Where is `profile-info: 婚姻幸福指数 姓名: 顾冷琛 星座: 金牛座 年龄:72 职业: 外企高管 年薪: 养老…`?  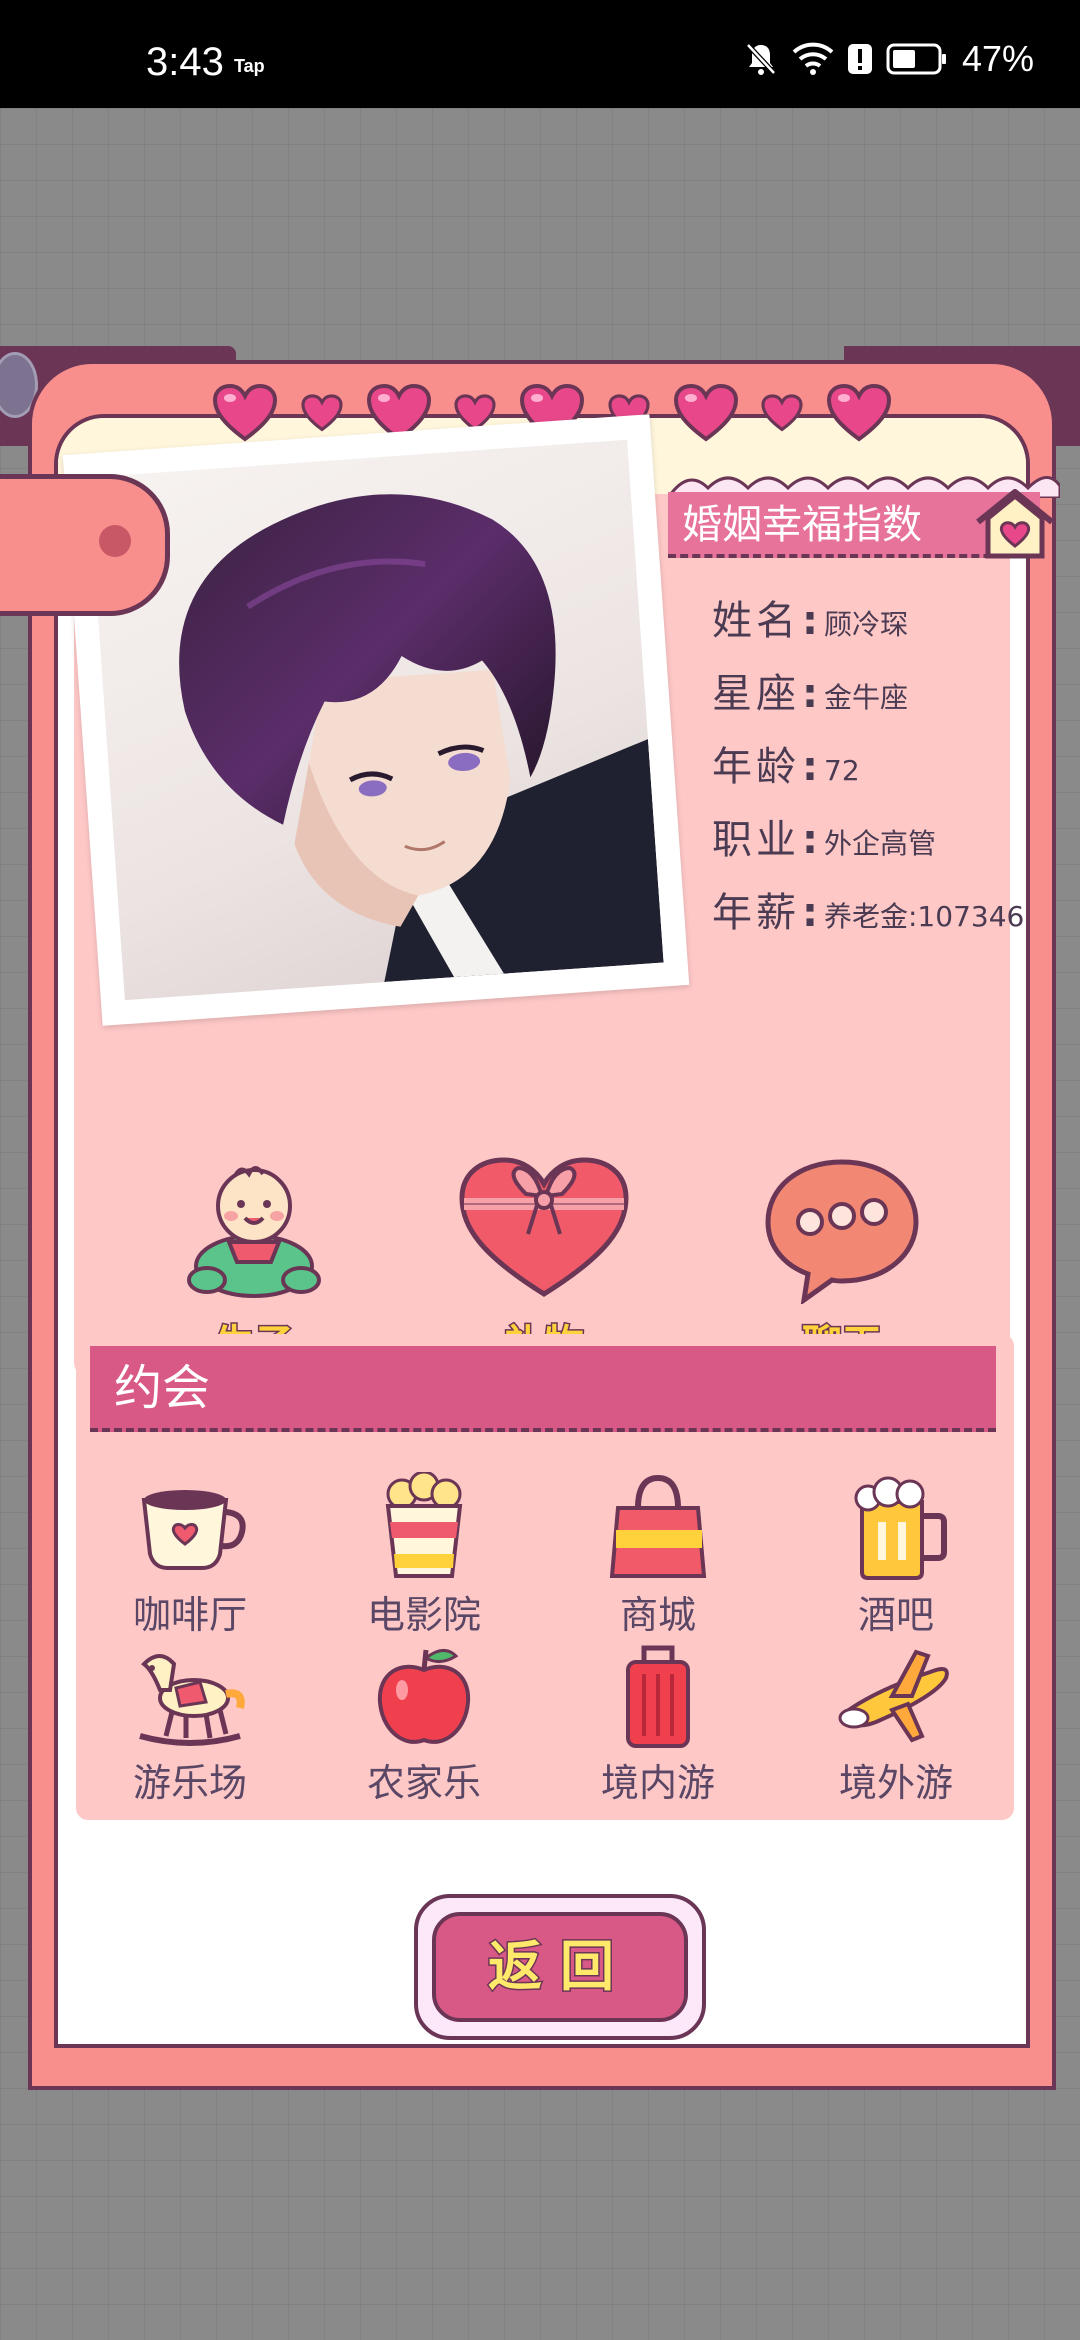 profile-info: 婚姻幸福指数 姓名: 顾冷琛 星座: 金牛座 年龄:72 职业: 外企高管 年薪: 养老… is located at coordinates (864, 718).